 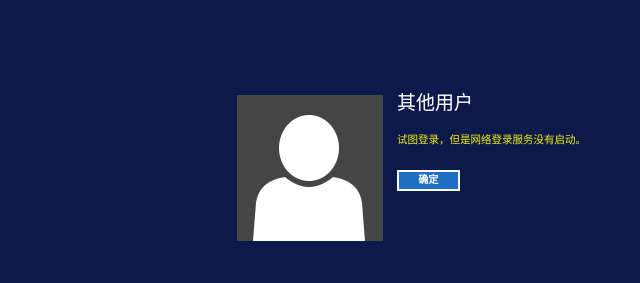 I want to click on user-silhouette-icon, so click(x=309, y=178).